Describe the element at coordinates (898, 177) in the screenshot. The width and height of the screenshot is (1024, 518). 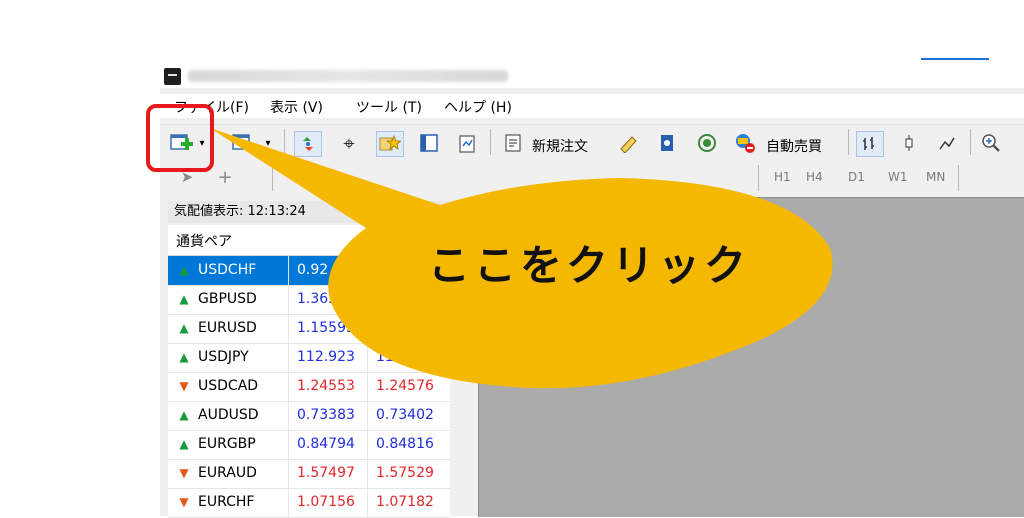
I see `timeframe-w1: W1` at that location.